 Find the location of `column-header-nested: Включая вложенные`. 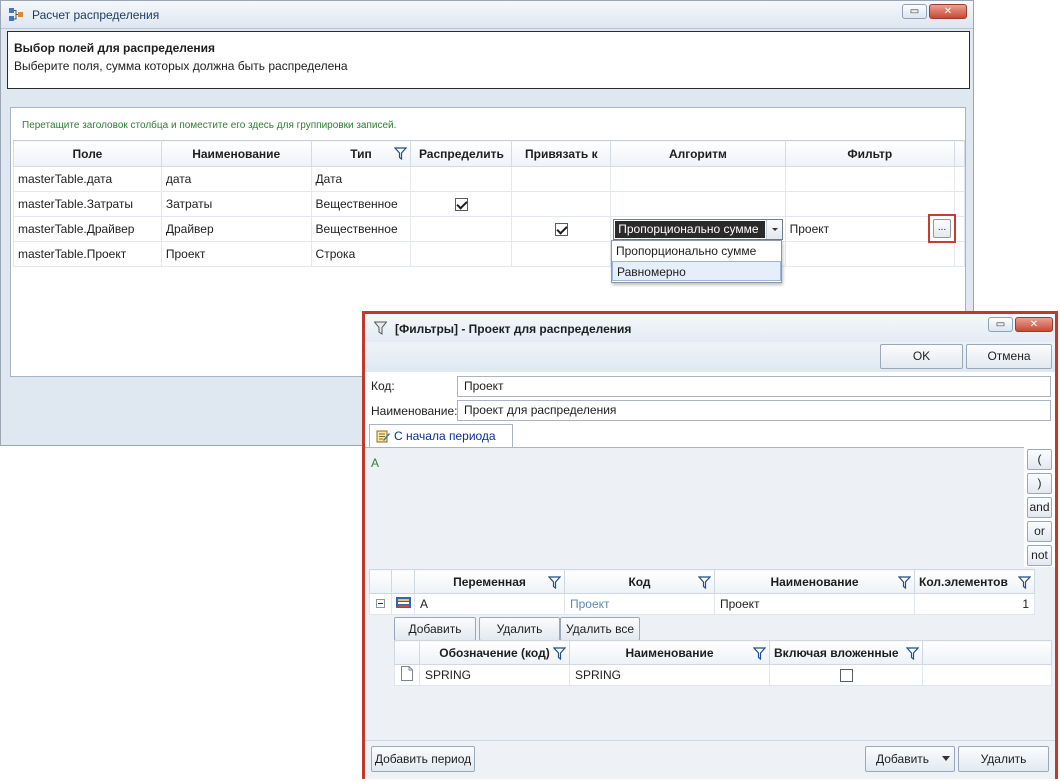

column-header-nested: Включая вложенные is located at coordinates (846, 652).